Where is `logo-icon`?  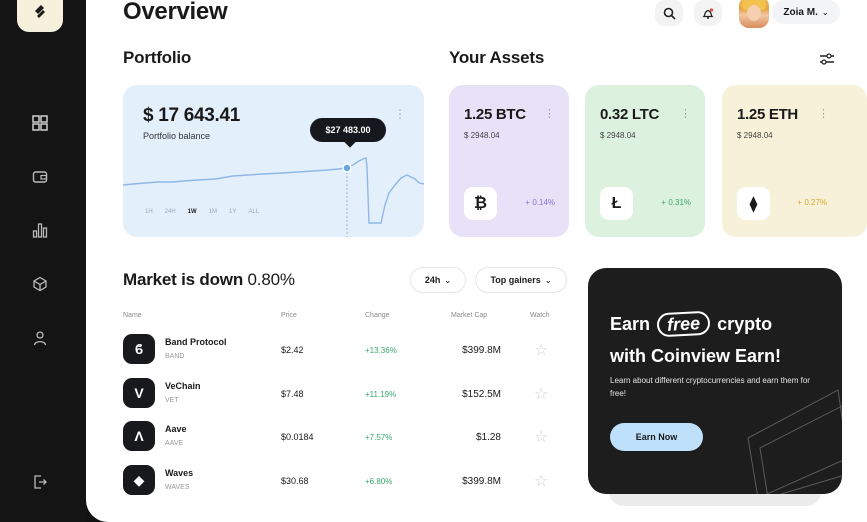
logo-icon is located at coordinates (40, 11).